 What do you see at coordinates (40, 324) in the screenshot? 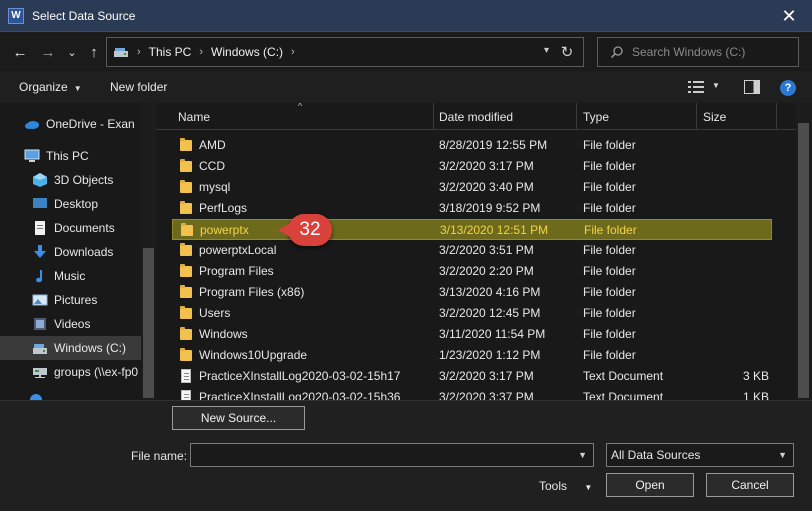
I see `video-icon` at bounding box center [40, 324].